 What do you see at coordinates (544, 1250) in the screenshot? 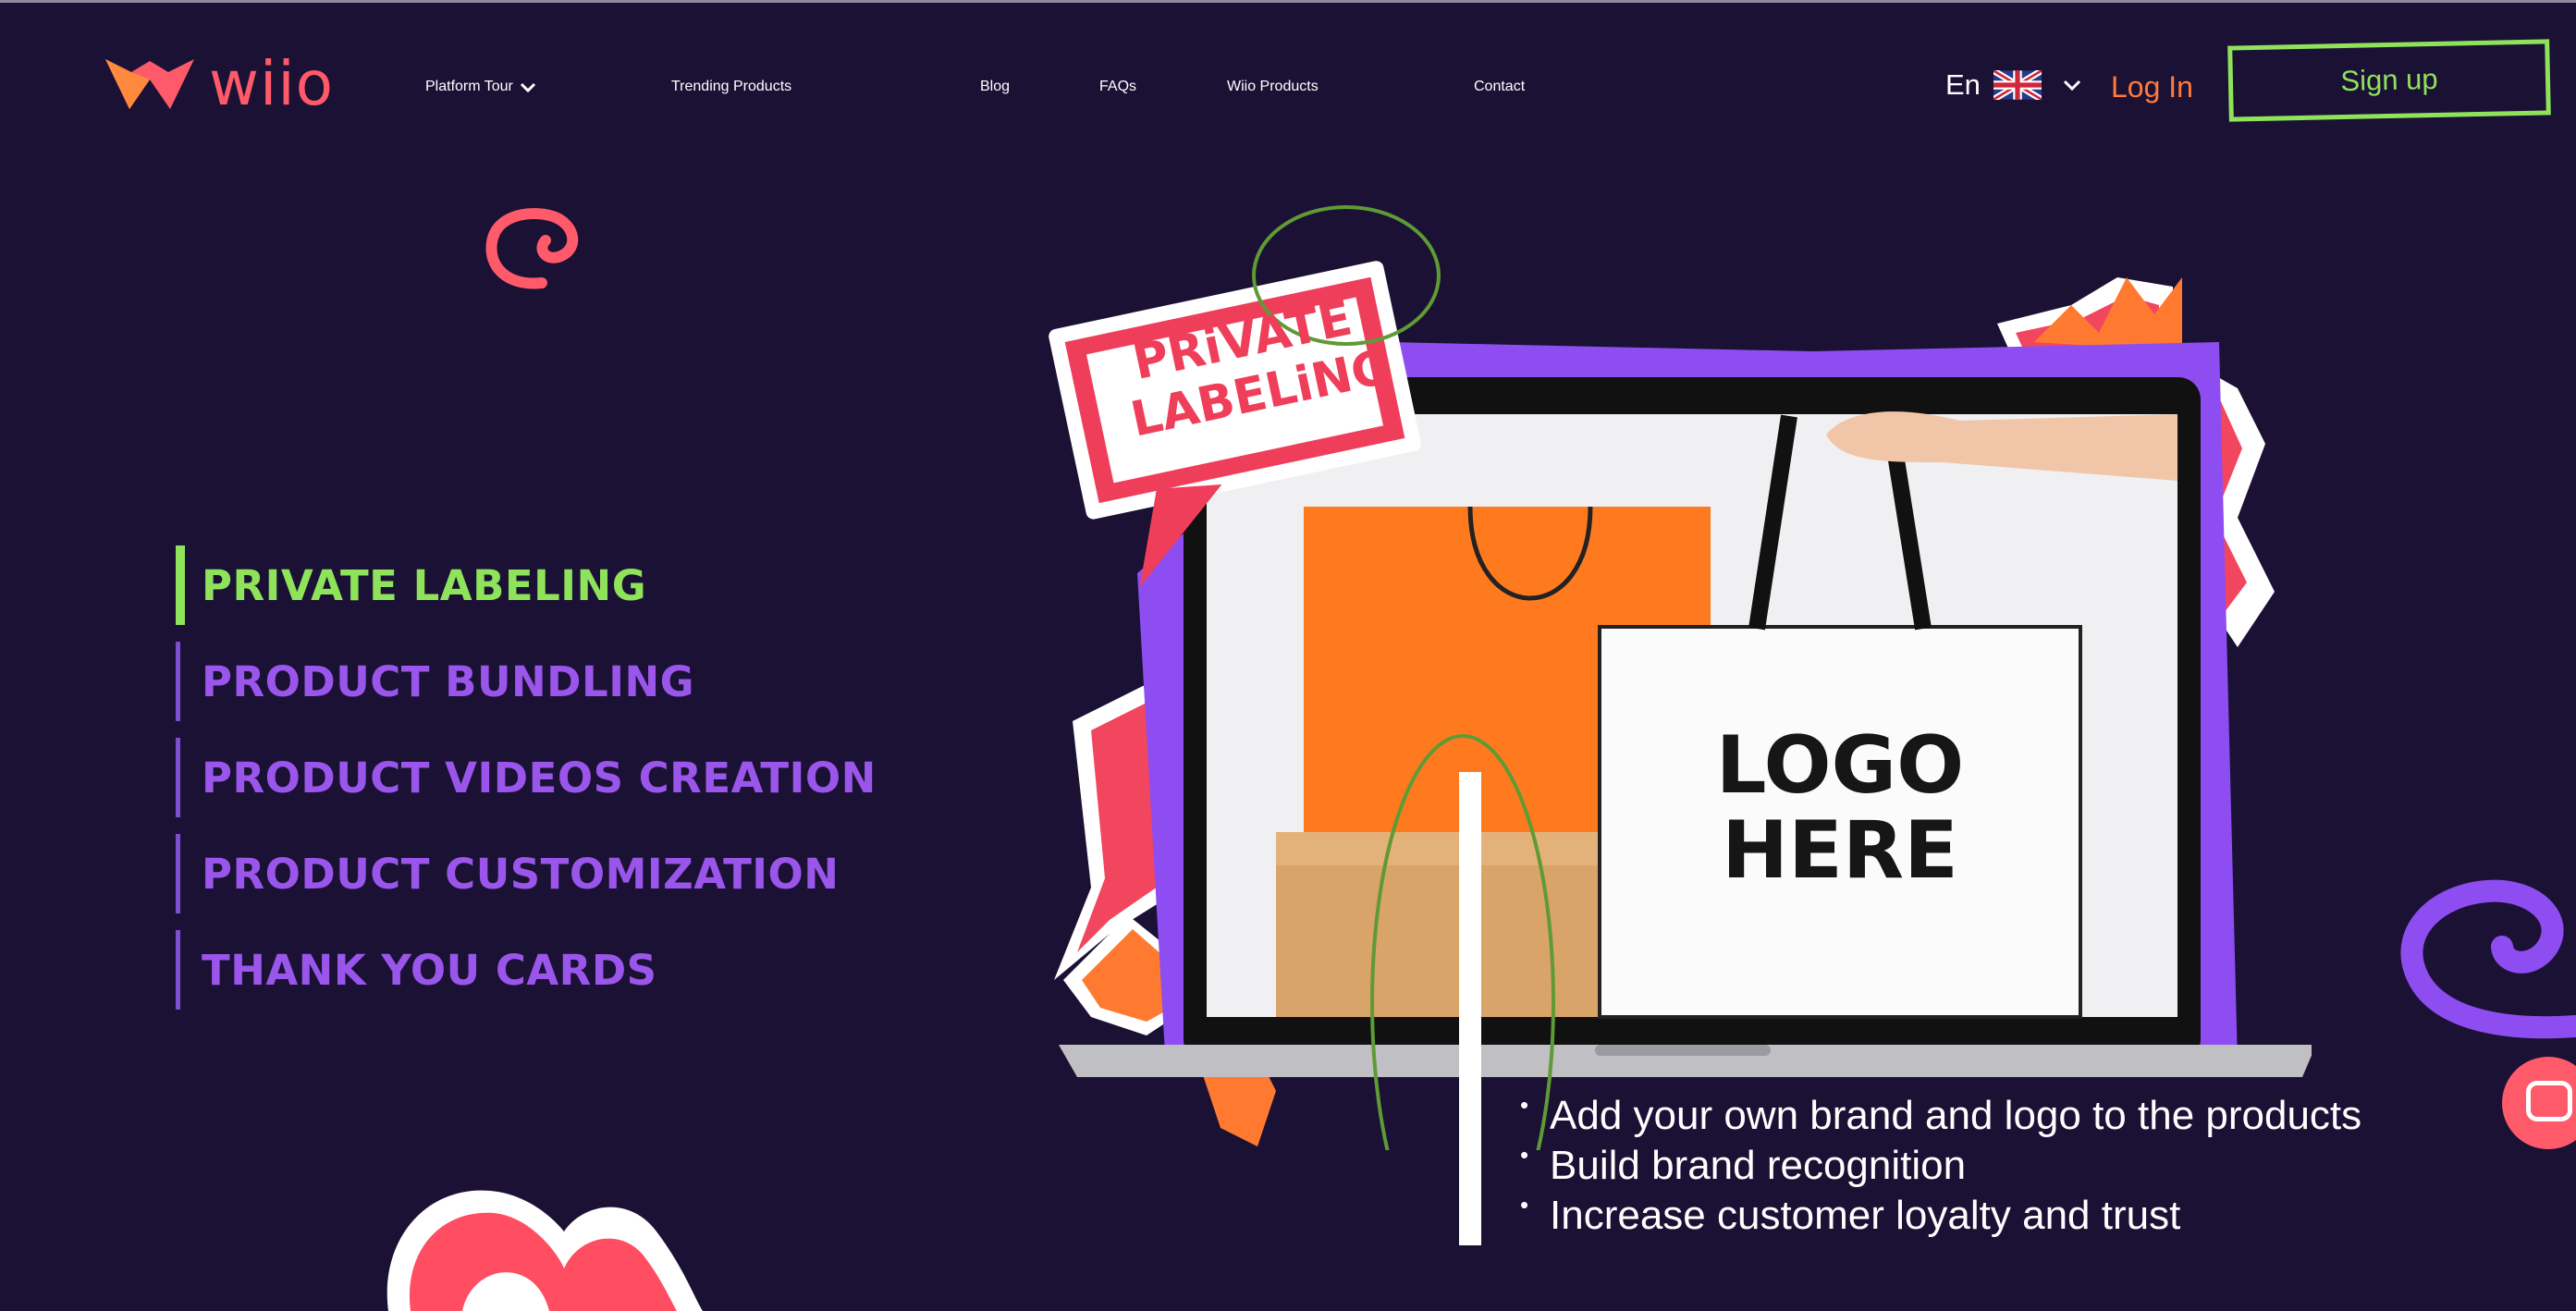
I see `heart-decoration` at bounding box center [544, 1250].